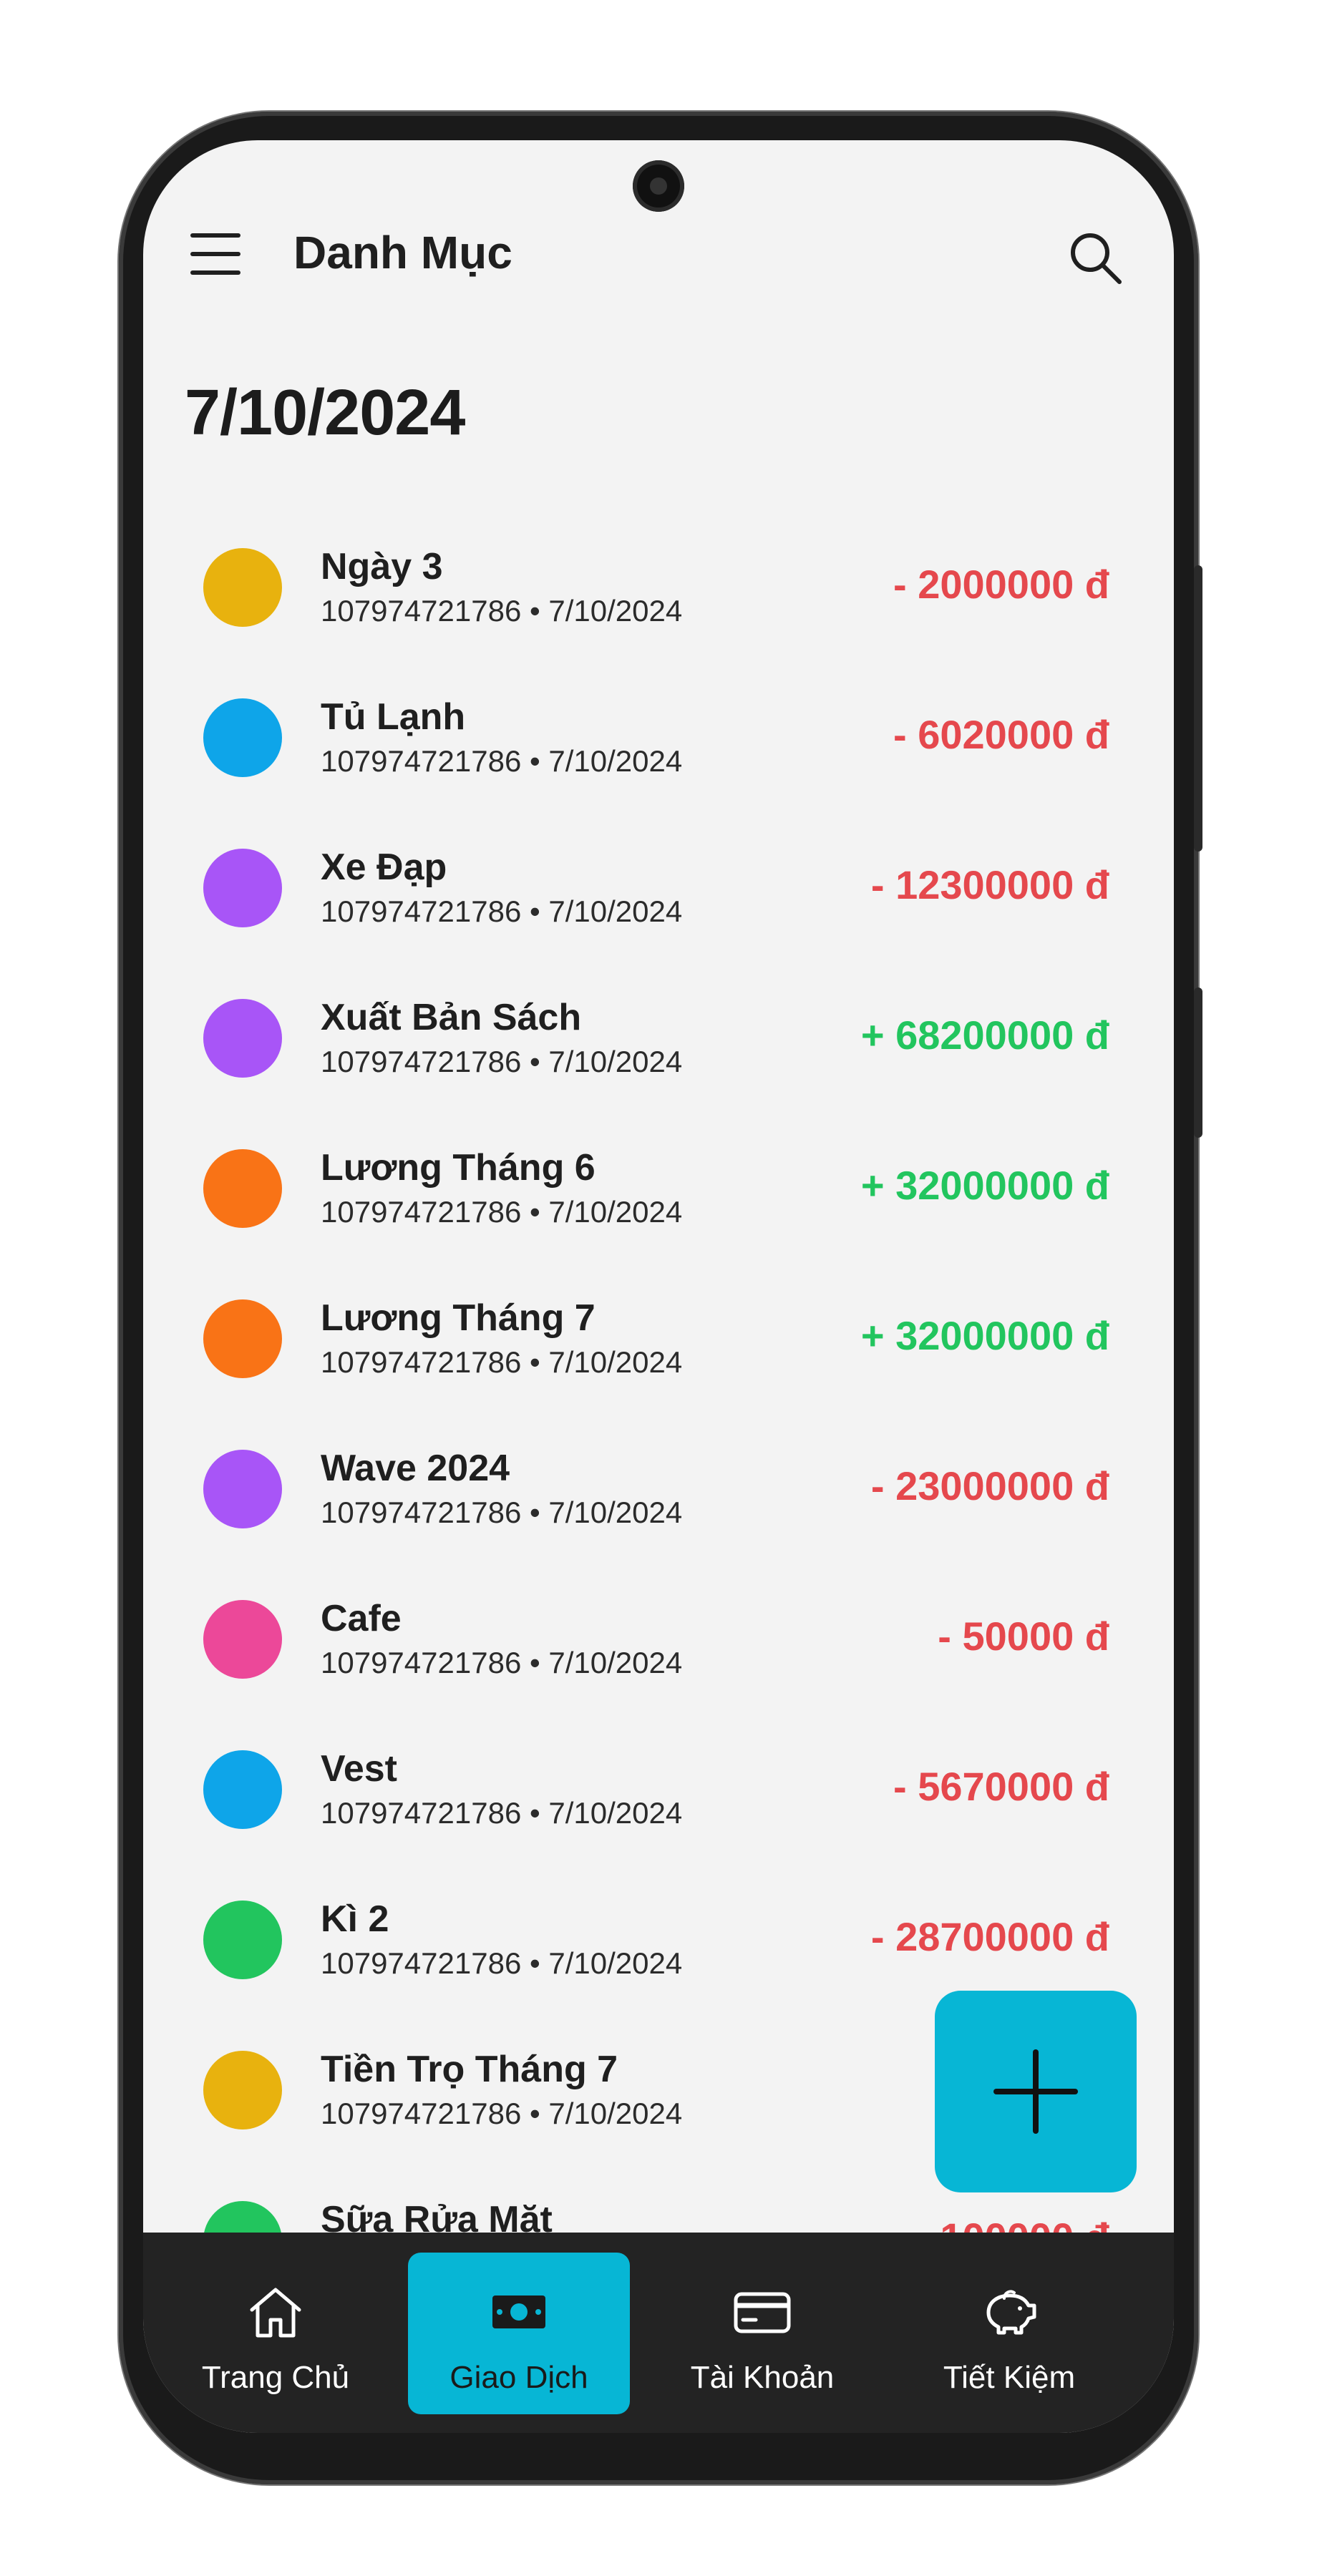  What do you see at coordinates (393, 717) in the screenshot?
I see `transaction-name: Tủ Lạnh` at bounding box center [393, 717].